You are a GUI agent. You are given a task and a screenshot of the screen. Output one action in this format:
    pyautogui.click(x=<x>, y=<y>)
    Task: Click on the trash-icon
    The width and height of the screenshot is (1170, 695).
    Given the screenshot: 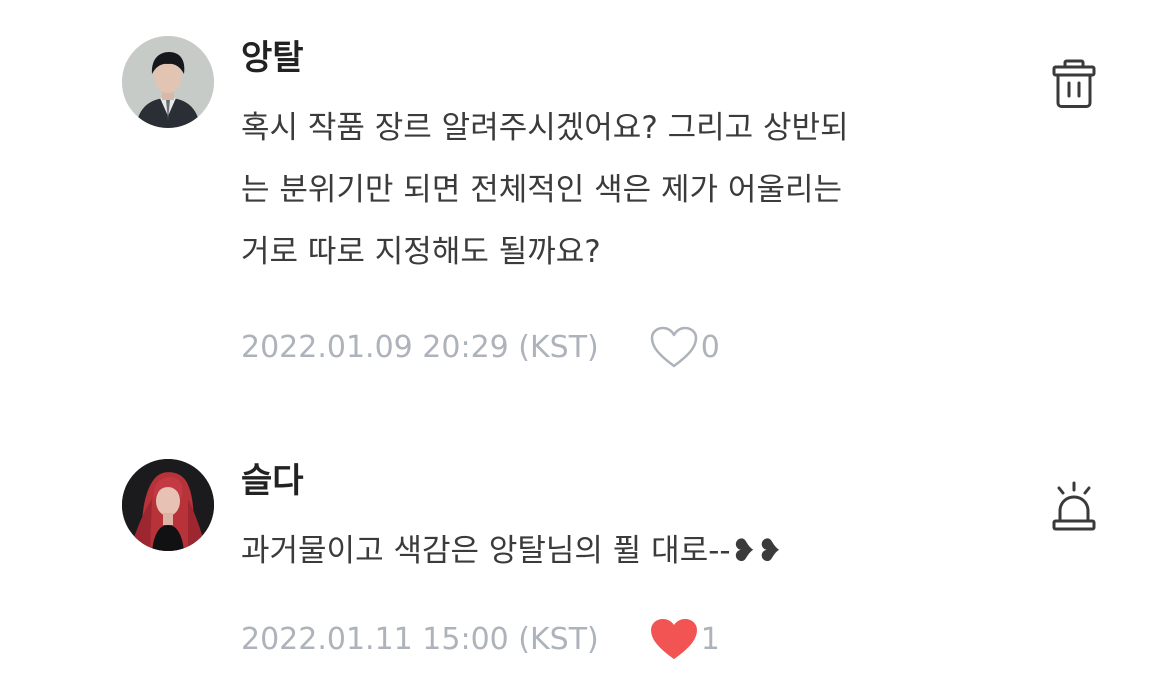 What is the action you would take?
    pyautogui.click(x=1074, y=84)
    